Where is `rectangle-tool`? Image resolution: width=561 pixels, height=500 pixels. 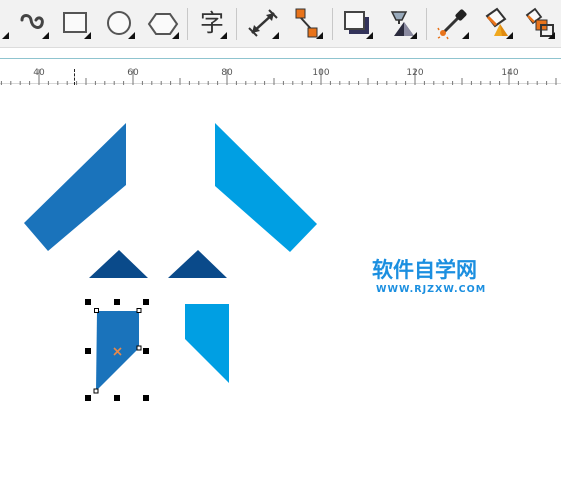
rectangle-tool is located at coordinates (75, 23).